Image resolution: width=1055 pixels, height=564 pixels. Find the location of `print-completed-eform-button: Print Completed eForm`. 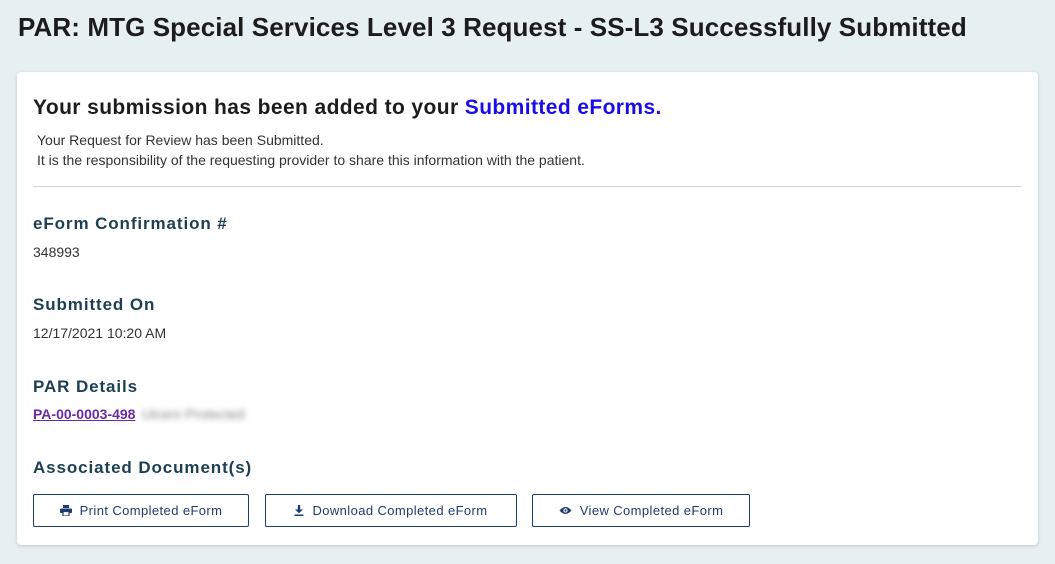

print-completed-eform-button: Print Completed eForm is located at coordinates (141, 510).